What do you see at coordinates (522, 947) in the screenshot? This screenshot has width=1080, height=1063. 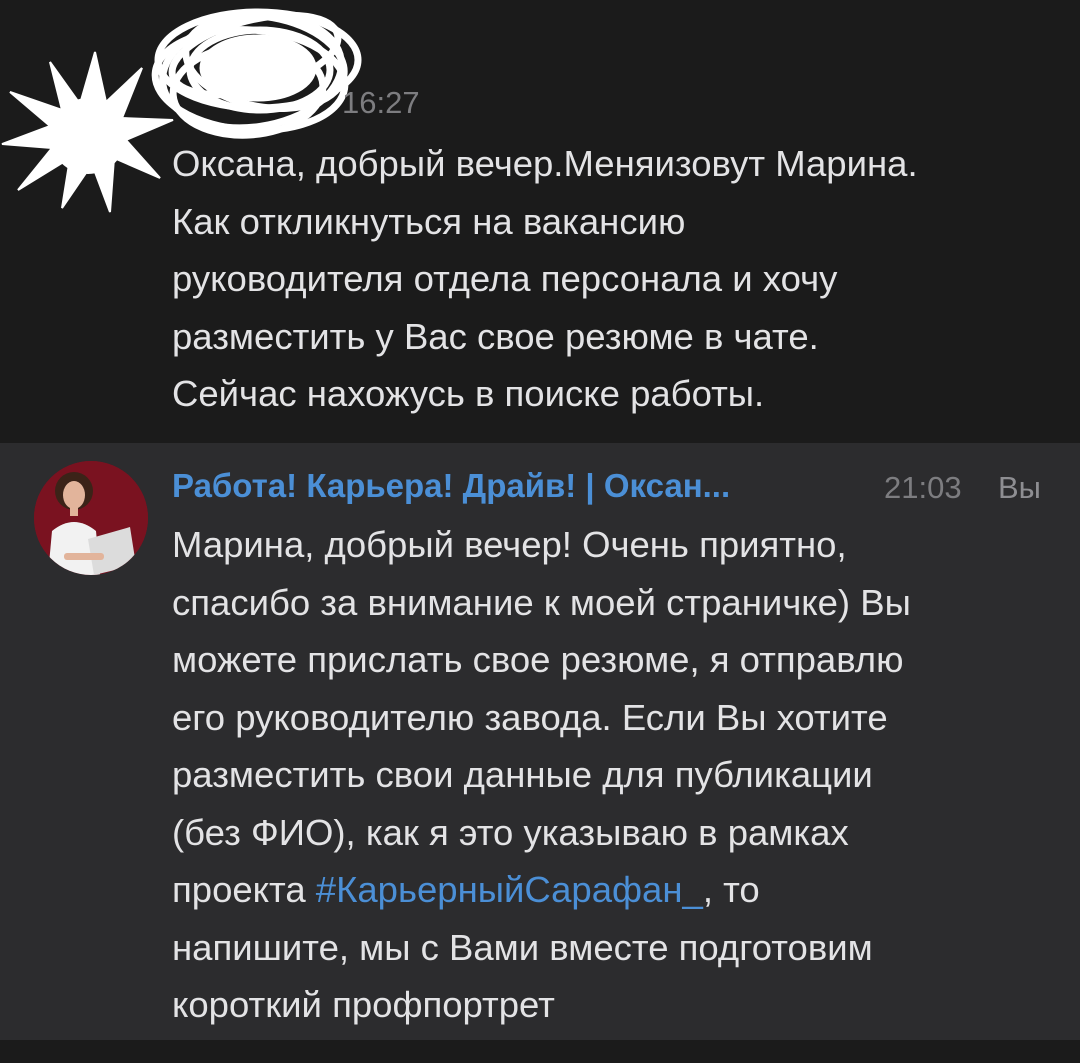 I see `text-line: напишите, мы с Вами вместе подготовим` at bounding box center [522, 947].